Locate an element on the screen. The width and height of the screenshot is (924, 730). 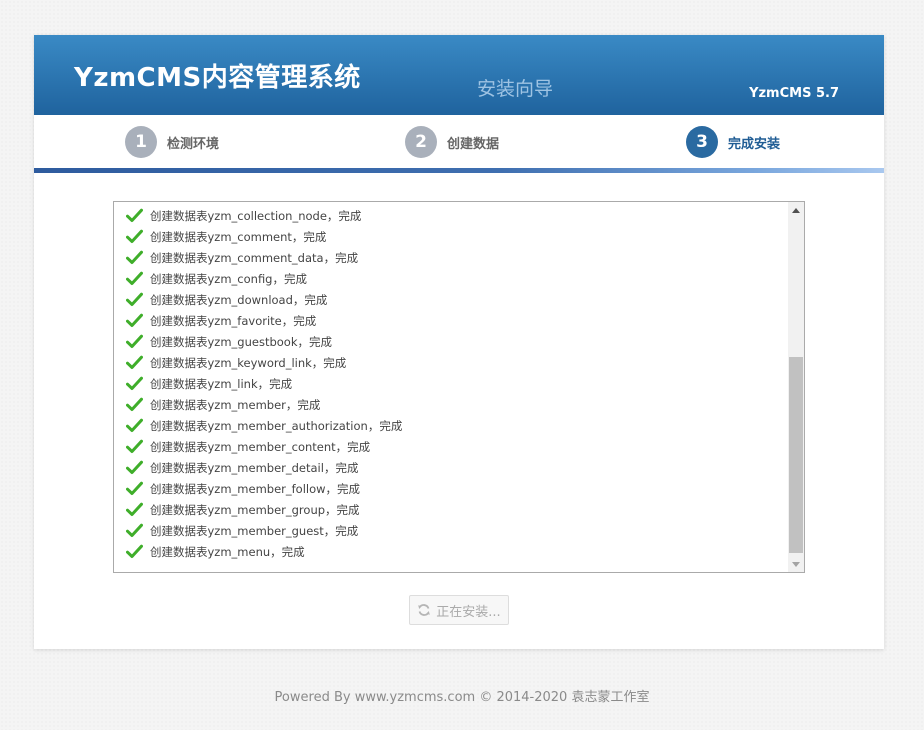
log-item-text: 创建数据表yzm_member_guest，完成 is located at coordinates (254, 530).